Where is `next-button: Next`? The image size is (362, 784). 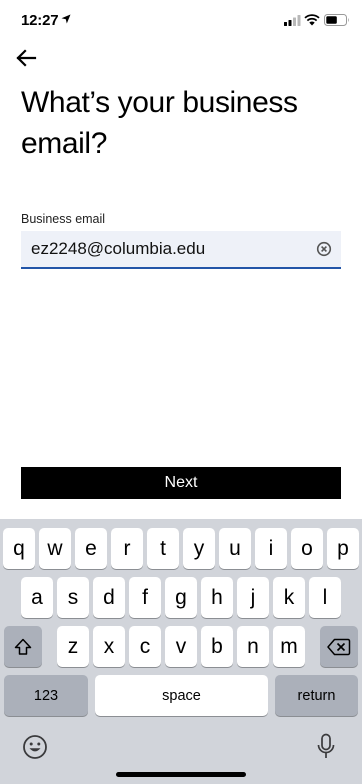 next-button: Next is located at coordinates (181, 483).